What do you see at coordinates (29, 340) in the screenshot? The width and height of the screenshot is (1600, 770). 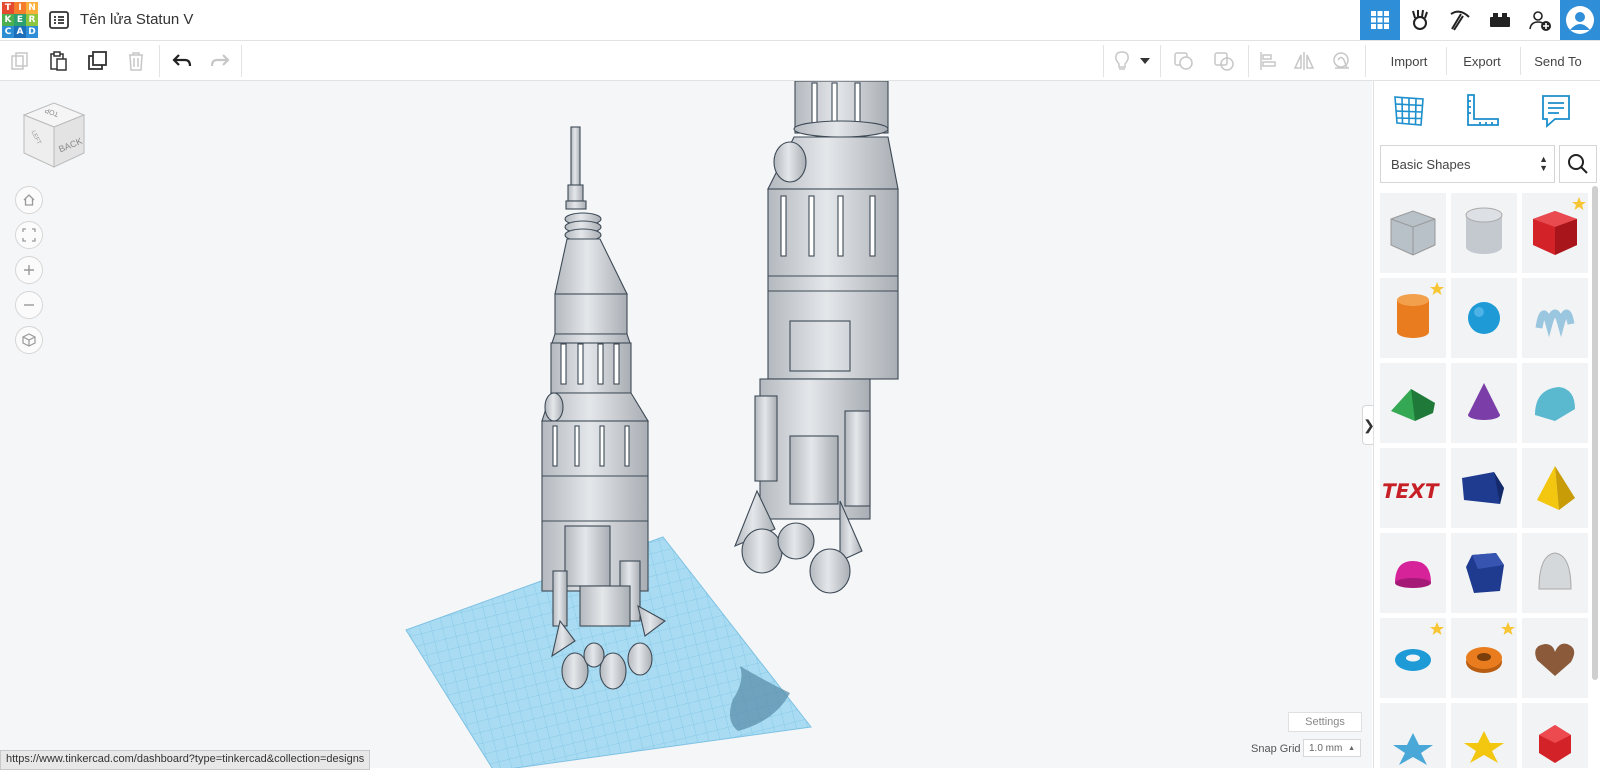 I see `ortho-view-icon` at bounding box center [29, 340].